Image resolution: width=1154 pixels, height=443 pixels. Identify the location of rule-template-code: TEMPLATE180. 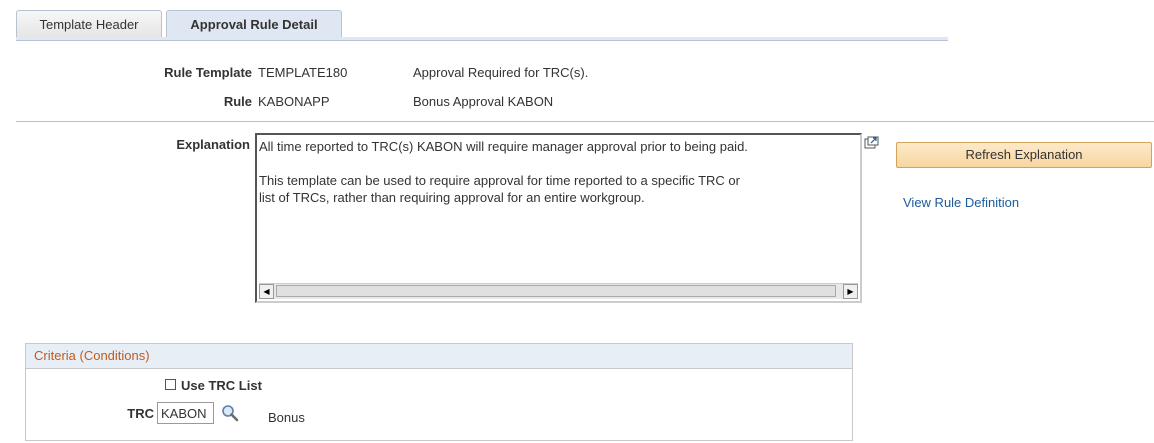
(303, 72).